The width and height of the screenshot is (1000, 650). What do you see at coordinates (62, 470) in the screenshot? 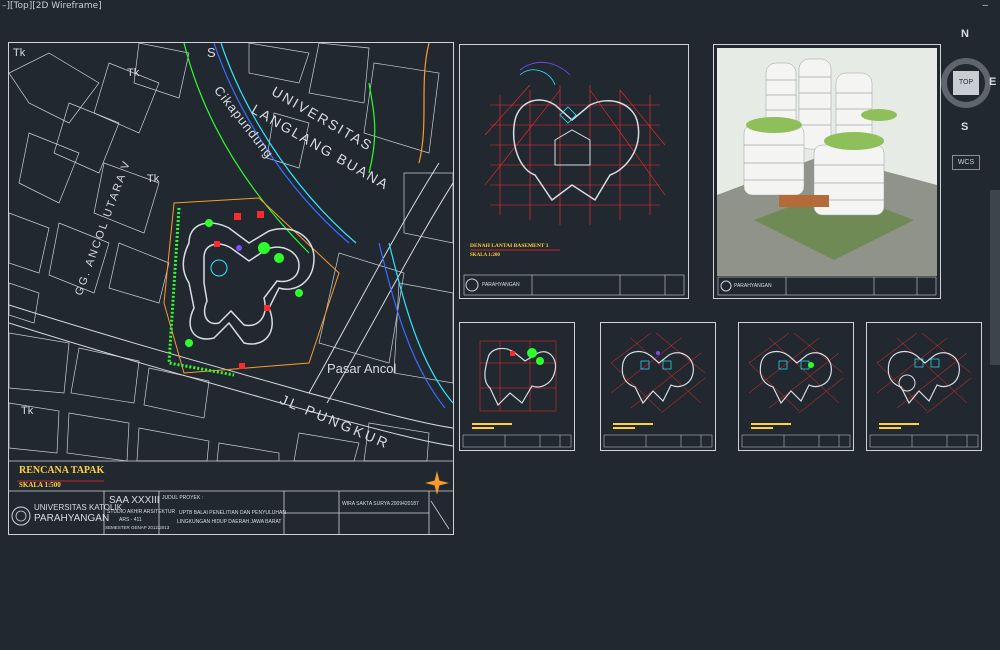
I see `site-plan-title: RENCANA TAPAK` at bounding box center [62, 470].